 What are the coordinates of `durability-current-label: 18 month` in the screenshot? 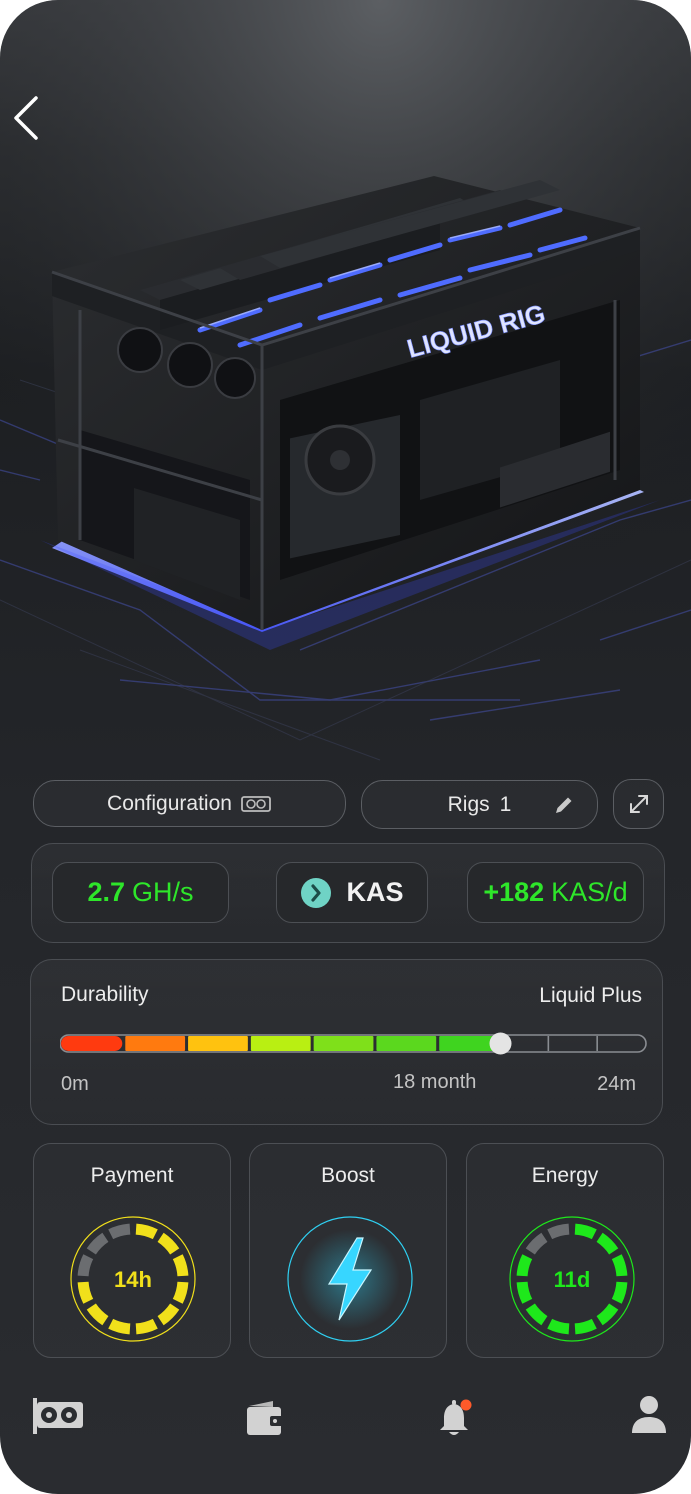 It's located at (435, 1082).